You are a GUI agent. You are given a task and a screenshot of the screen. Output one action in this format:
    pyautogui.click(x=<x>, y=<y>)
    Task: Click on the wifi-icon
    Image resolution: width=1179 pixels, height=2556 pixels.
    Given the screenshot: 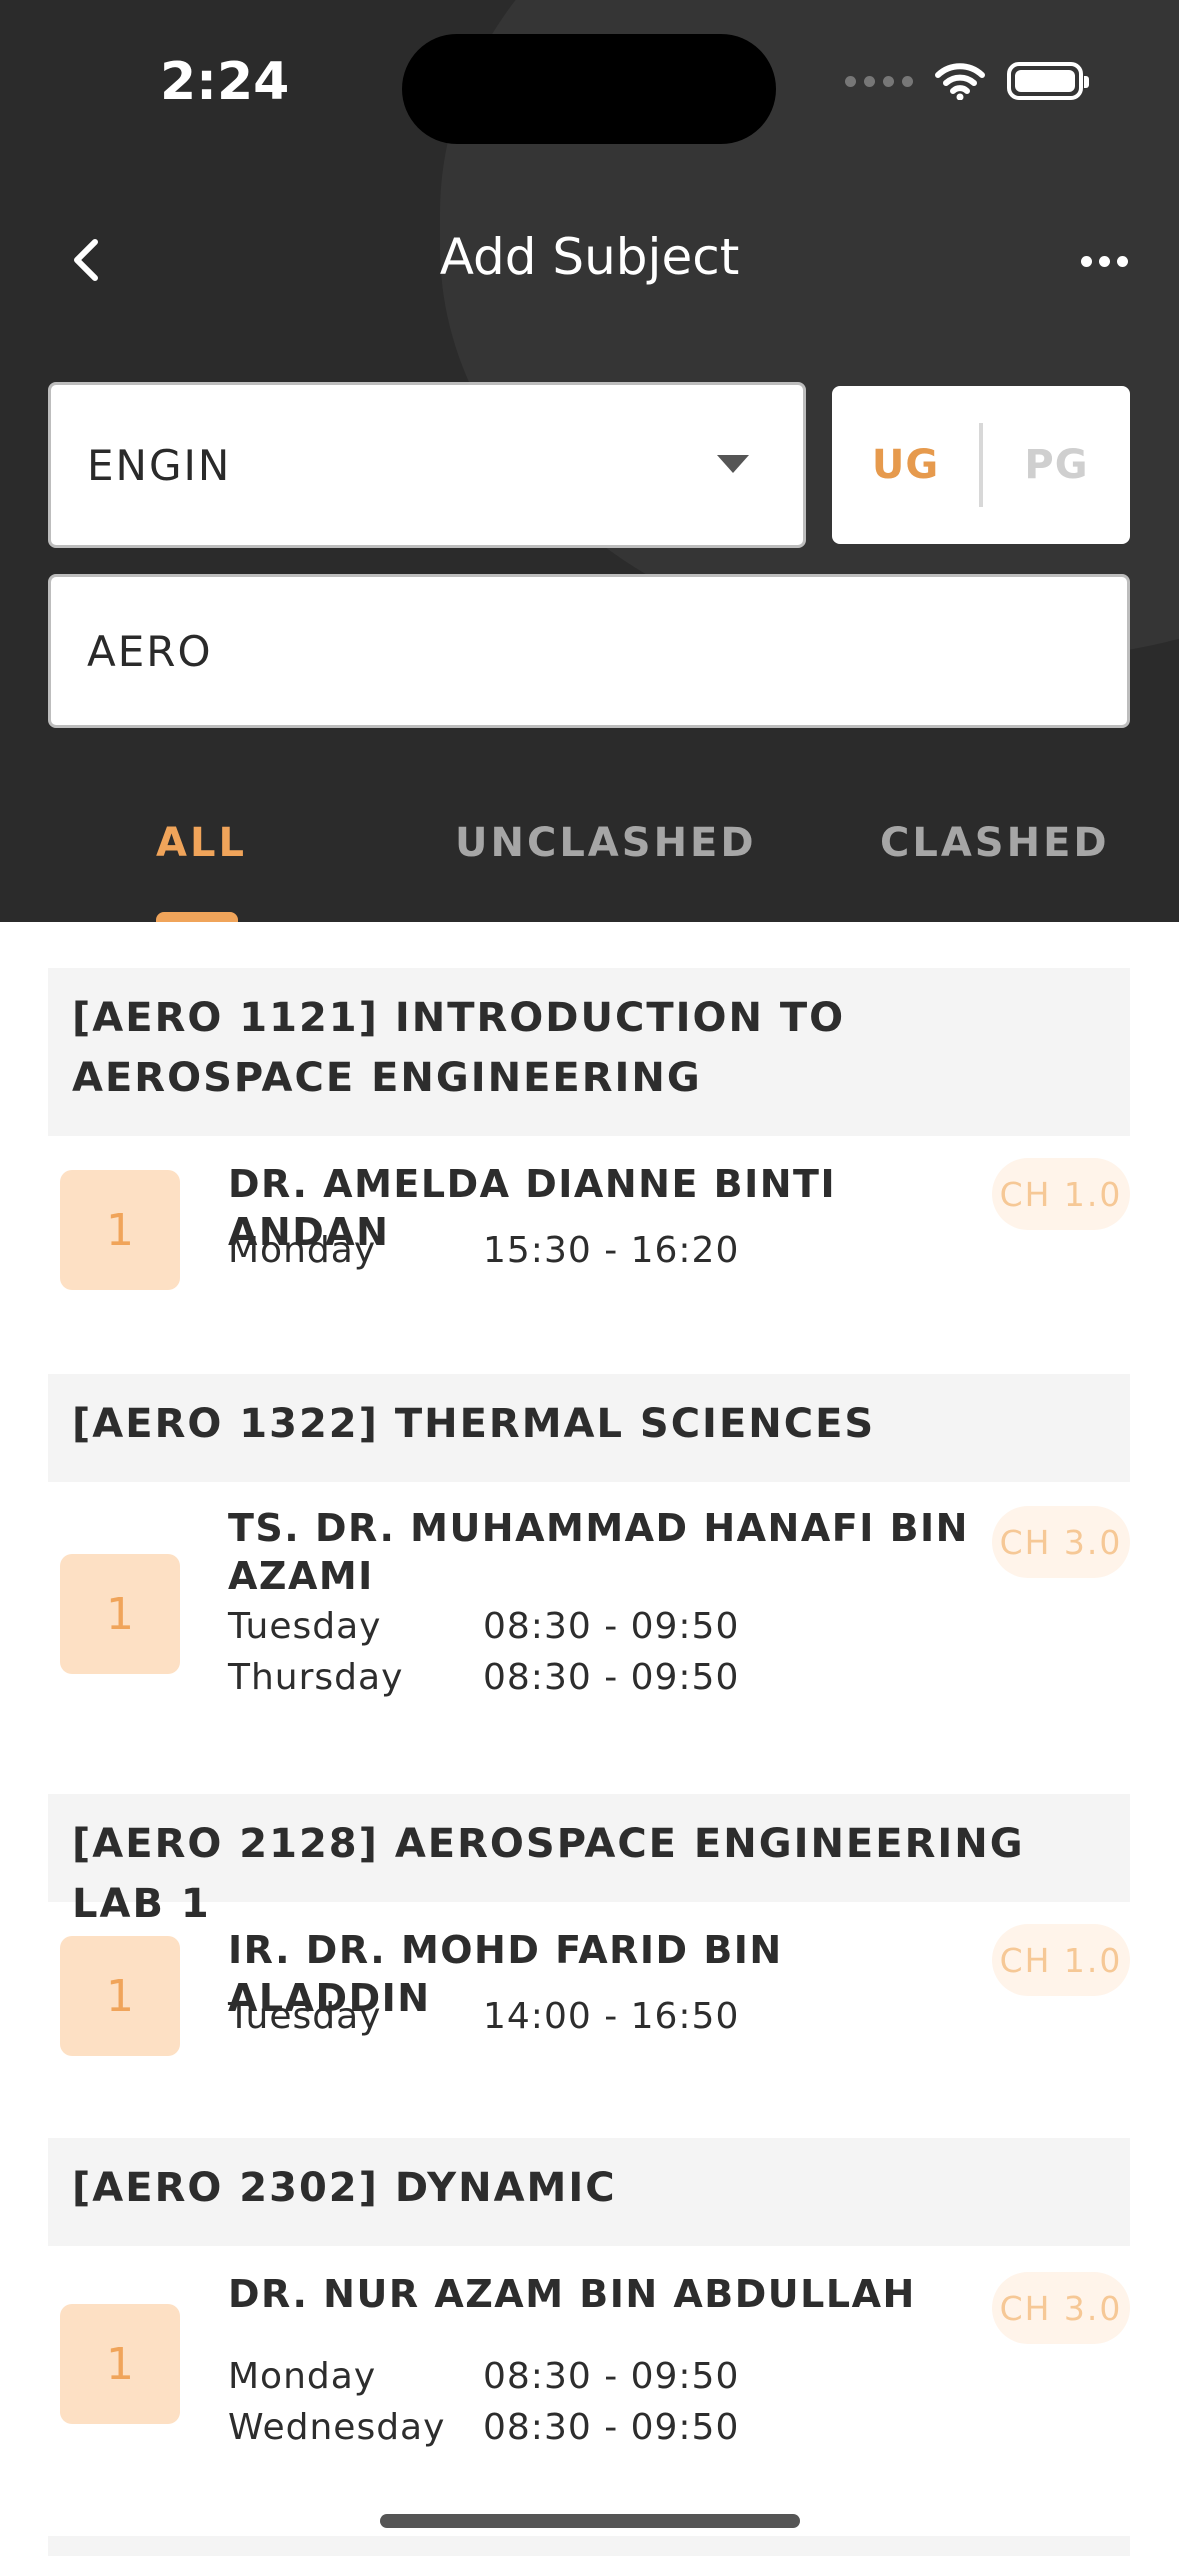 What is the action you would take?
    pyautogui.click(x=960, y=81)
    